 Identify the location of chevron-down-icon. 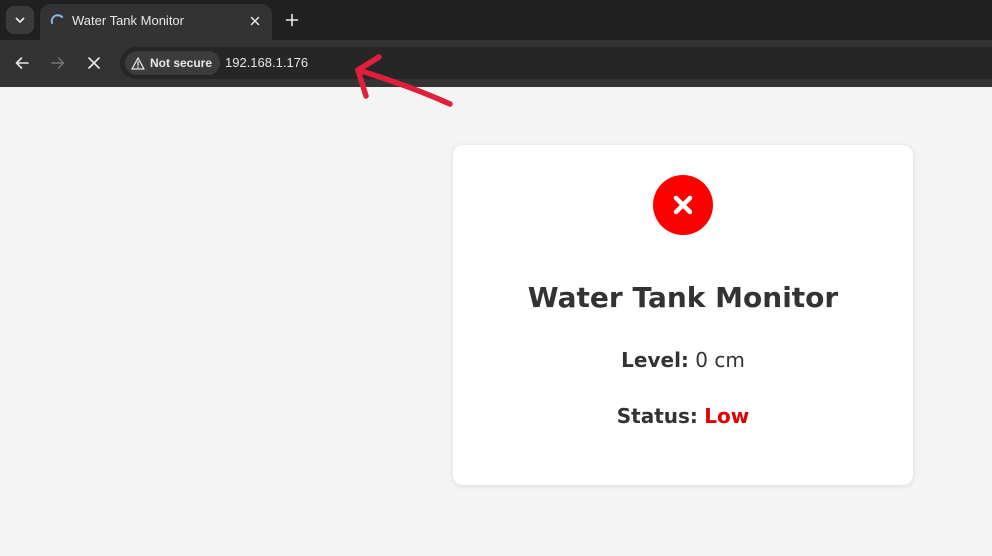
(20, 20).